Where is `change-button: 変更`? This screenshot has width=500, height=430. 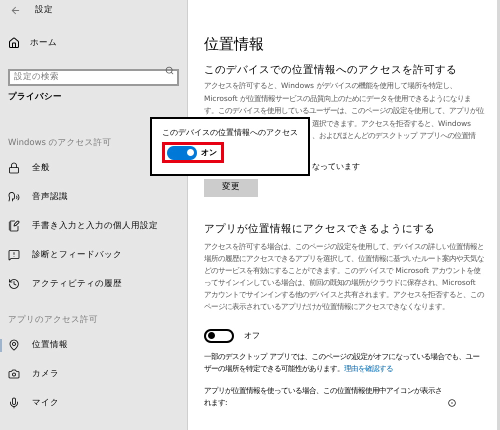
change-button: 変更 is located at coordinates (231, 187).